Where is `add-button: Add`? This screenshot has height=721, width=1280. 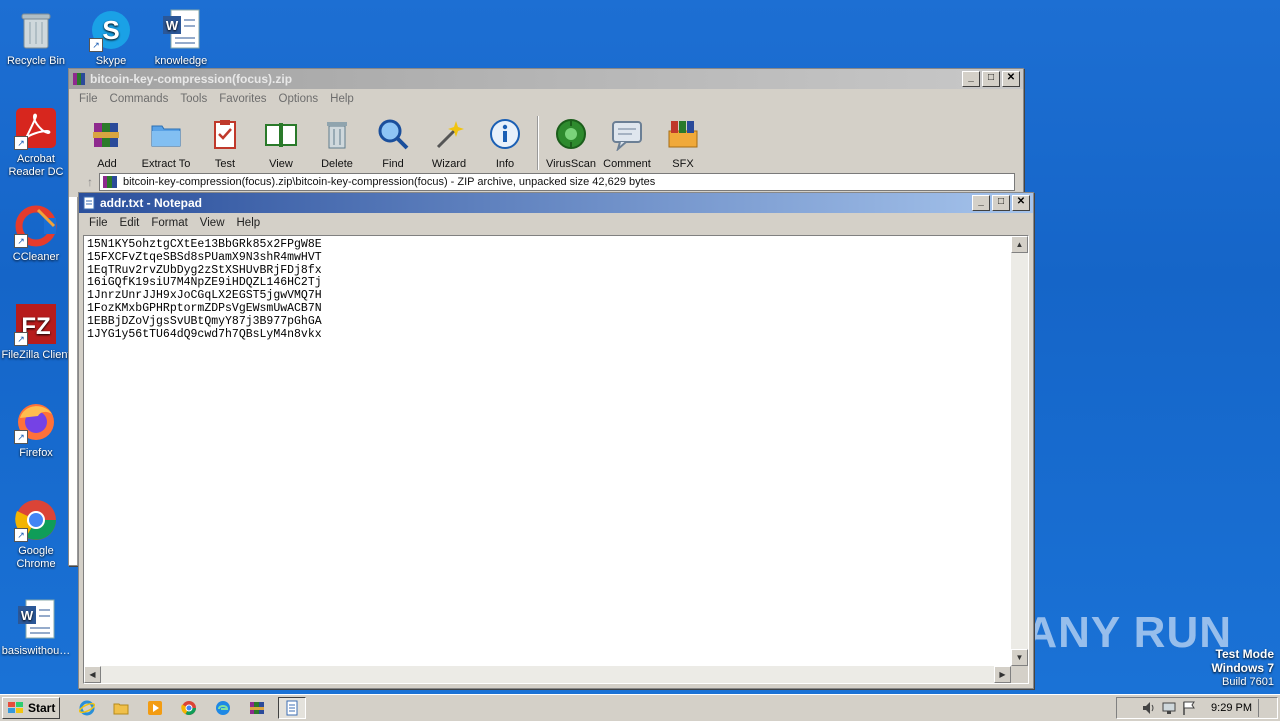
add-button: Add is located at coordinates (107, 143).